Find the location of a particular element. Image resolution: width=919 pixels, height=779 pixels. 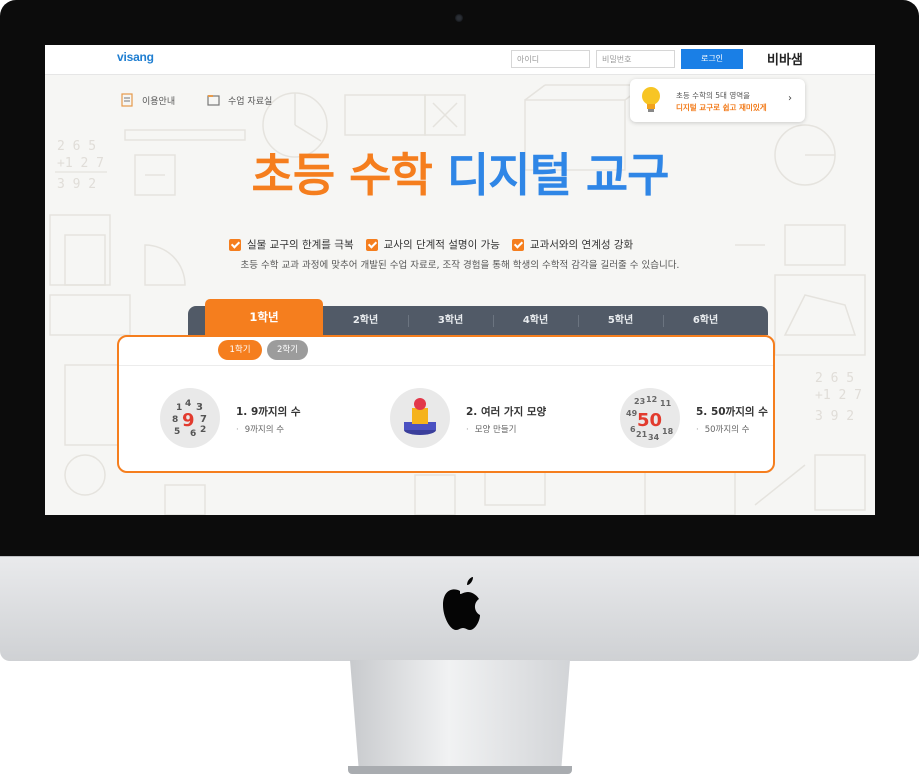

unit-card: 2. 여러 가지 모양 모양 만들기 is located at coordinates (500, 418).